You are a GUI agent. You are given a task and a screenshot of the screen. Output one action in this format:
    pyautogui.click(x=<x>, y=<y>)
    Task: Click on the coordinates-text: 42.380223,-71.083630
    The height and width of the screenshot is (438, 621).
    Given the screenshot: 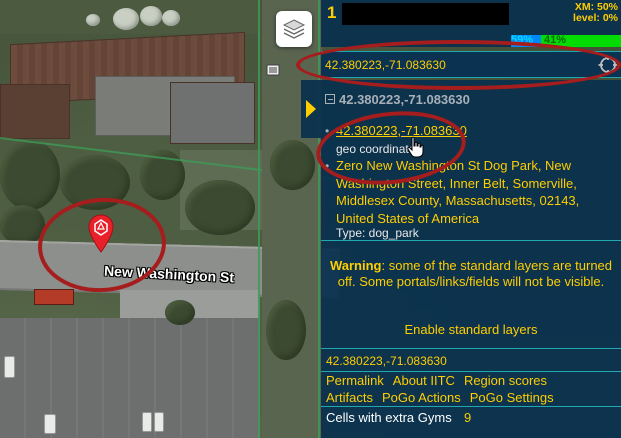 What is the action you would take?
    pyautogui.click(x=386, y=361)
    